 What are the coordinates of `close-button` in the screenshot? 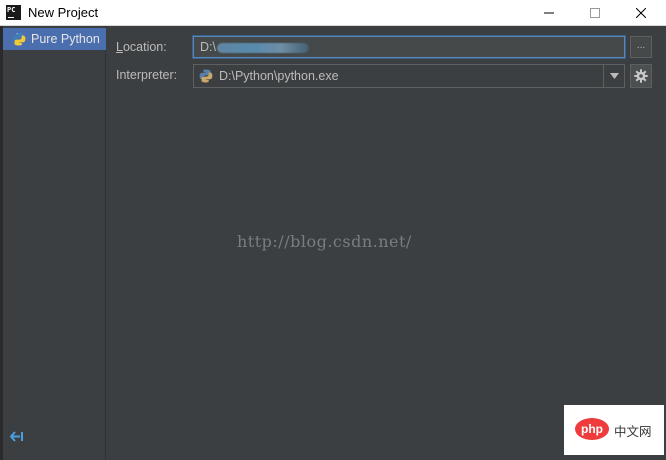 It's located at (641, 13).